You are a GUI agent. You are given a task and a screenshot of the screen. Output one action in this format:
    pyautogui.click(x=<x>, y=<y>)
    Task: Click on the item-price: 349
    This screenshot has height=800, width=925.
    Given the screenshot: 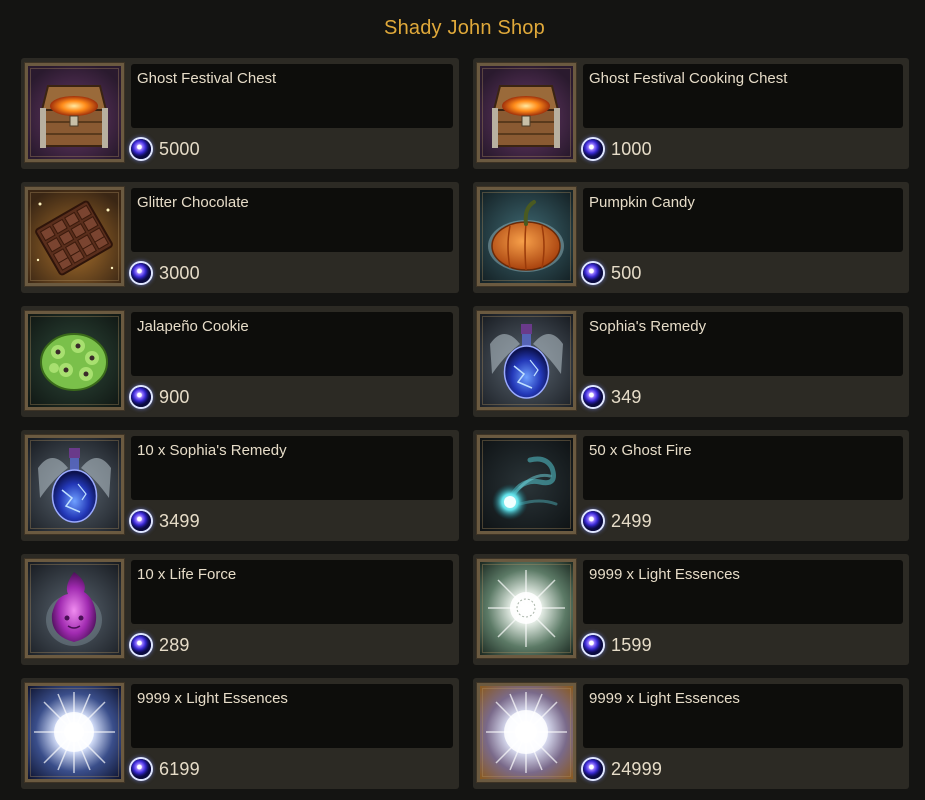 What is the action you would take?
    pyautogui.click(x=612, y=397)
    